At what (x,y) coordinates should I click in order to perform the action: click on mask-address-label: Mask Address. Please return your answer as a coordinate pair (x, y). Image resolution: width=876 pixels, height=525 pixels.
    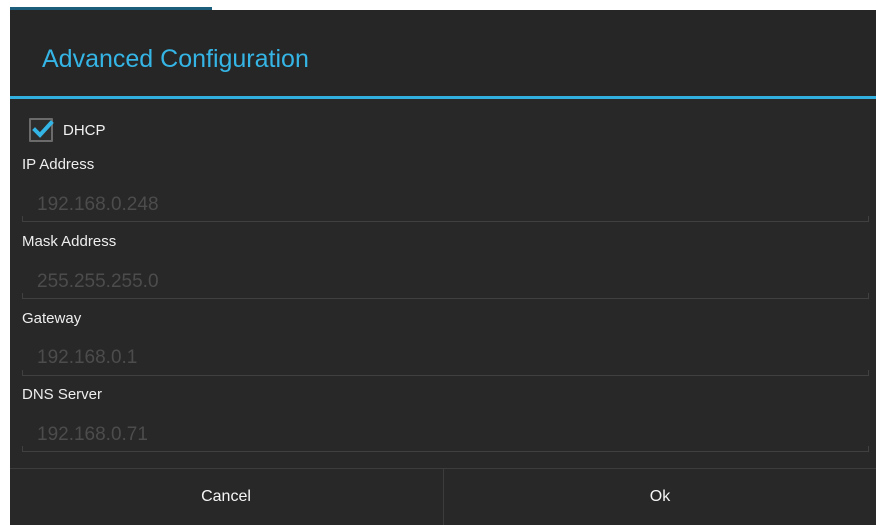
    Looking at the image, I should click on (69, 241).